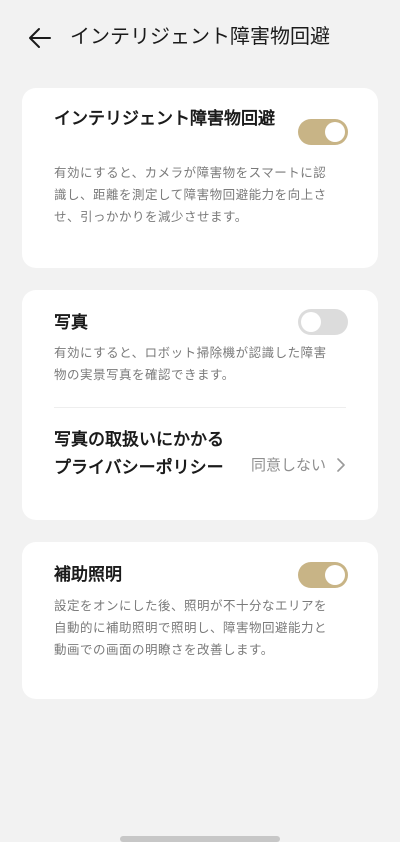 This screenshot has width=400, height=842. Describe the element at coordinates (323, 322) in the screenshot. I see `photos-toggle` at that location.